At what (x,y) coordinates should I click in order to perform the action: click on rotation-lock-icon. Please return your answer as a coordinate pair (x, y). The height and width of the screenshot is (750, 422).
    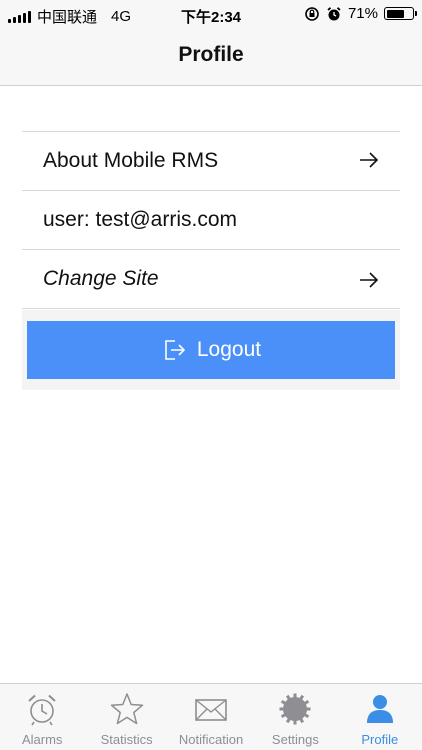
    Looking at the image, I should click on (312, 13).